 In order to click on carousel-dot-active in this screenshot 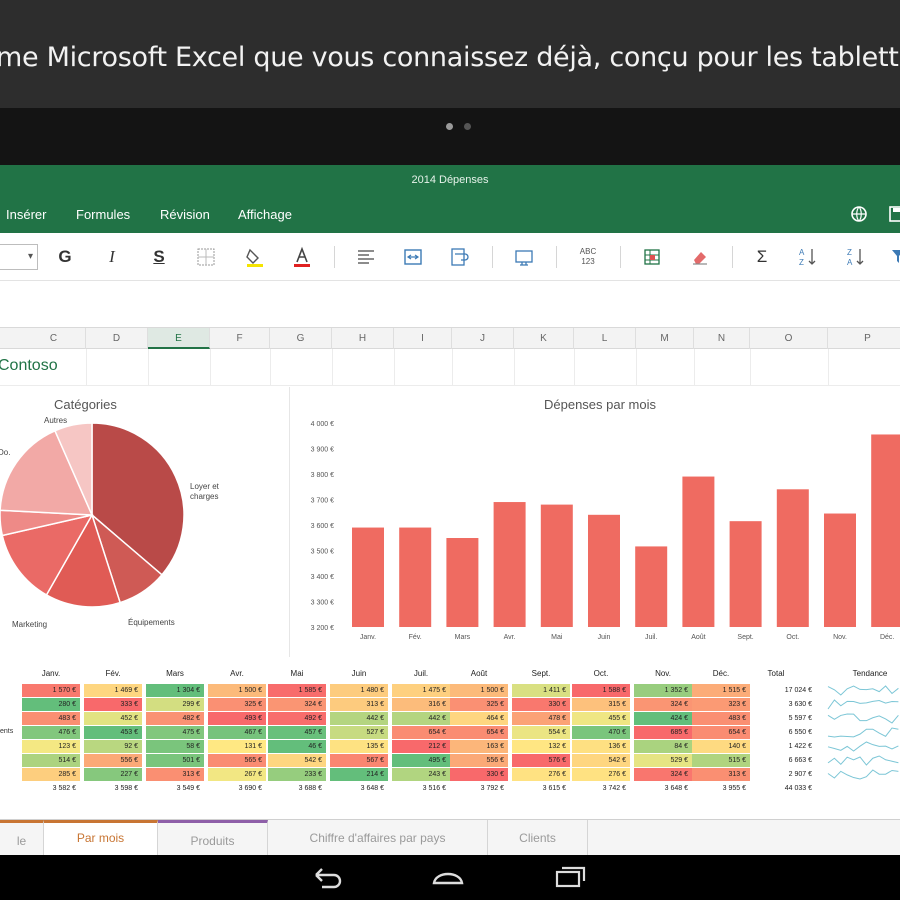, I will do `click(449, 126)`.